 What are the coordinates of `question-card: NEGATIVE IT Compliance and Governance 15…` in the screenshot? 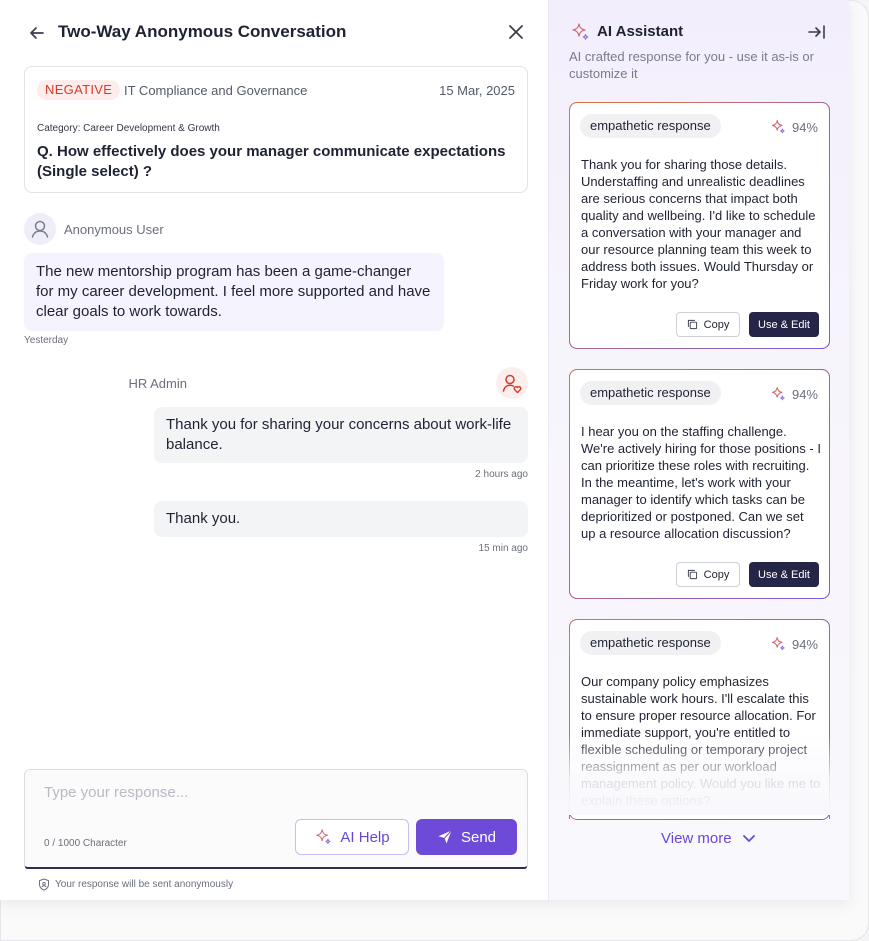 It's located at (276, 129).